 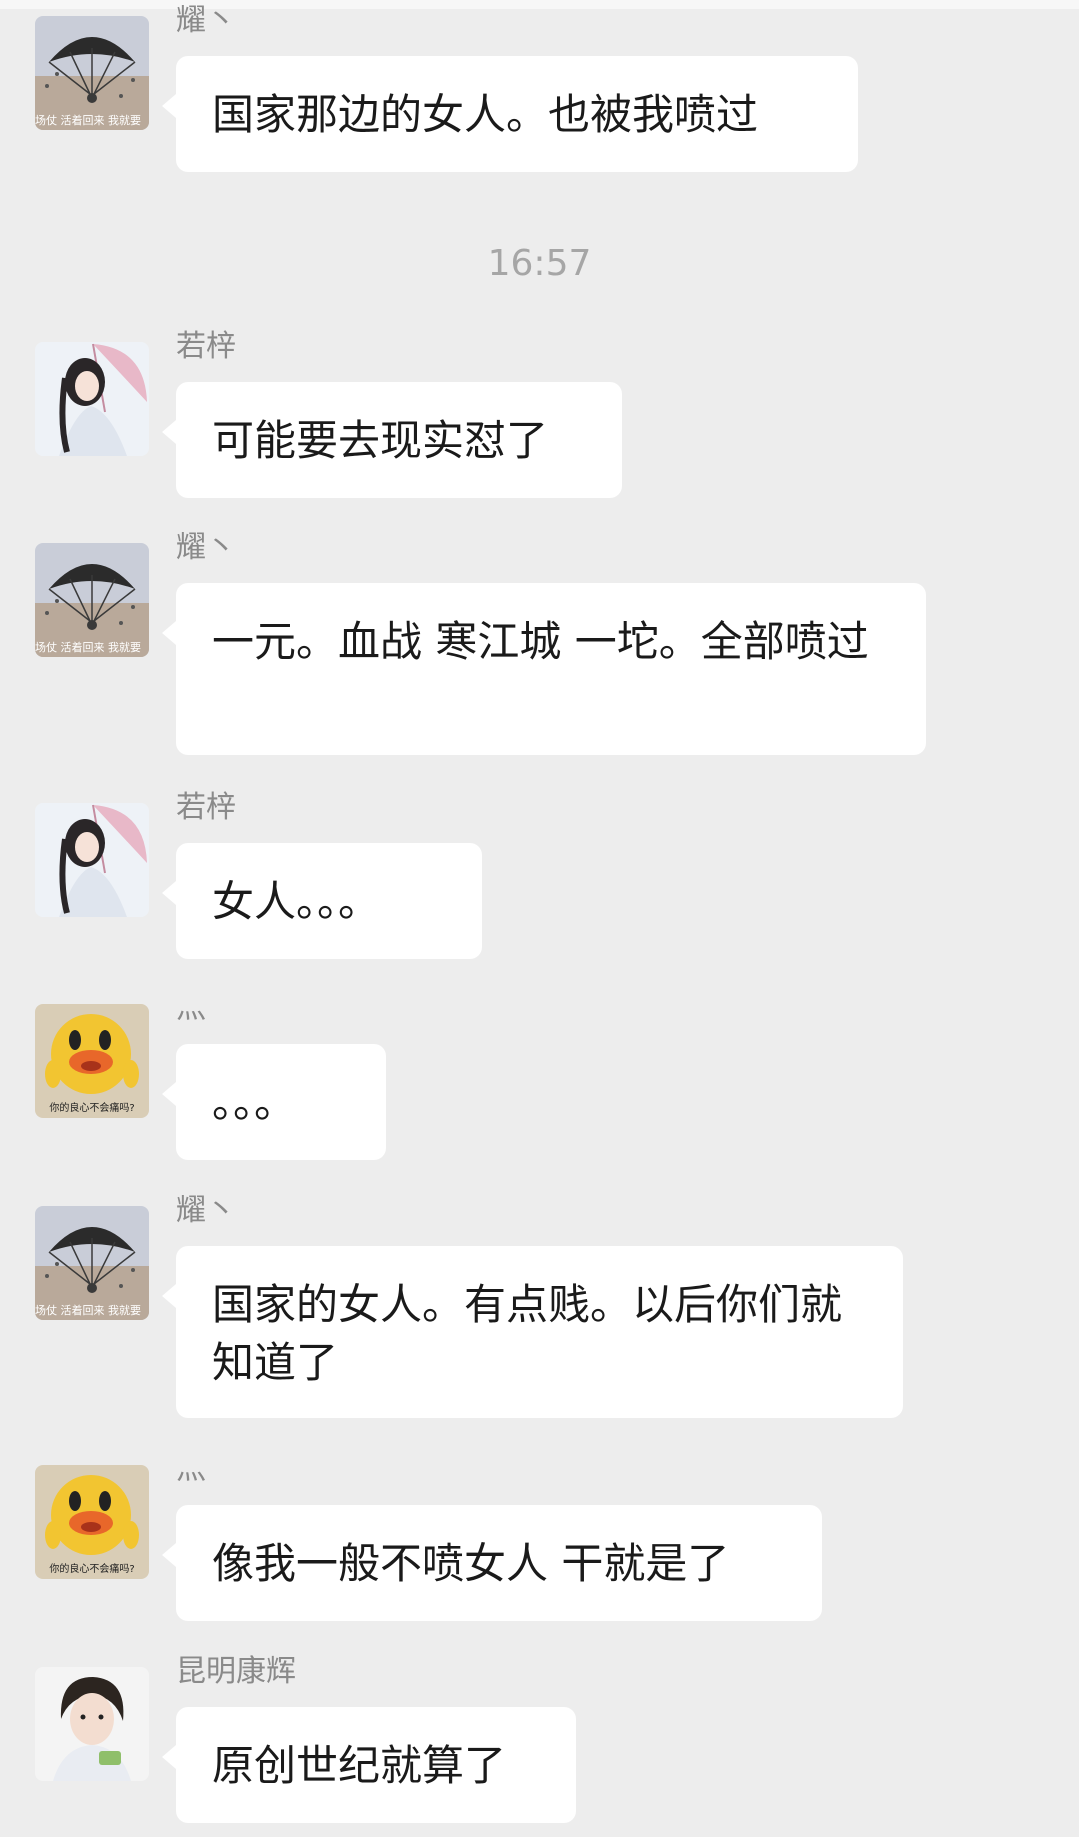 I want to click on message-bubble: 原创世纪就算了, so click(x=369, y=1765).